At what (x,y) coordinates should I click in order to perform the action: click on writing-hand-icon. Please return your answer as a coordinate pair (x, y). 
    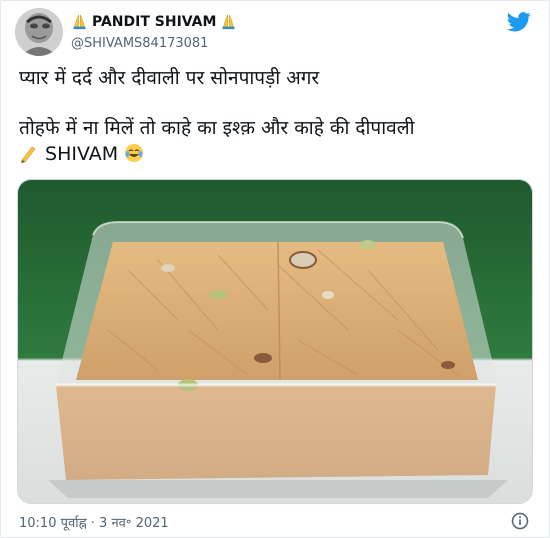
    Looking at the image, I should click on (28, 154).